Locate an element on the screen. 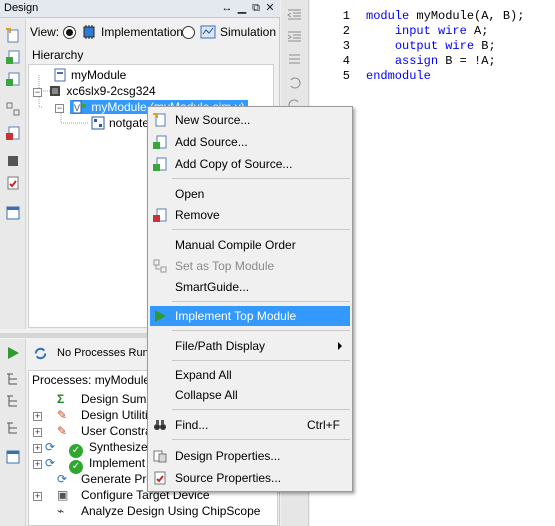 This screenshot has width=555, height=526. sigma-icon: Σ is located at coordinates (61, 399).